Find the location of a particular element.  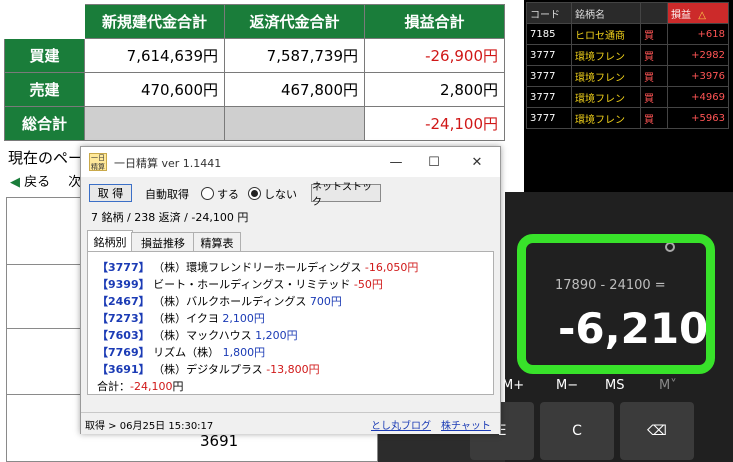

netstock-button: ネットストック is located at coordinates (346, 195).